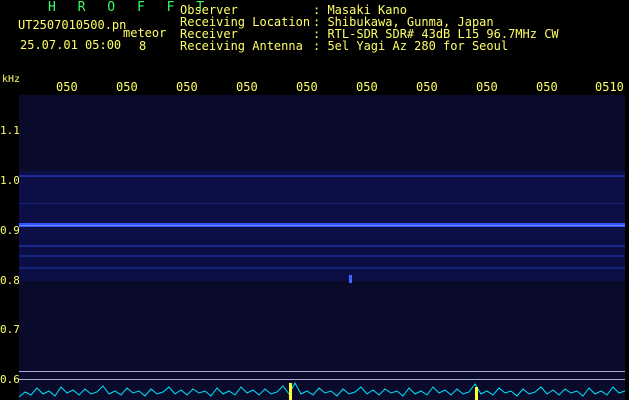  I want to click on y-tick: 1.0, so click(10, 180).